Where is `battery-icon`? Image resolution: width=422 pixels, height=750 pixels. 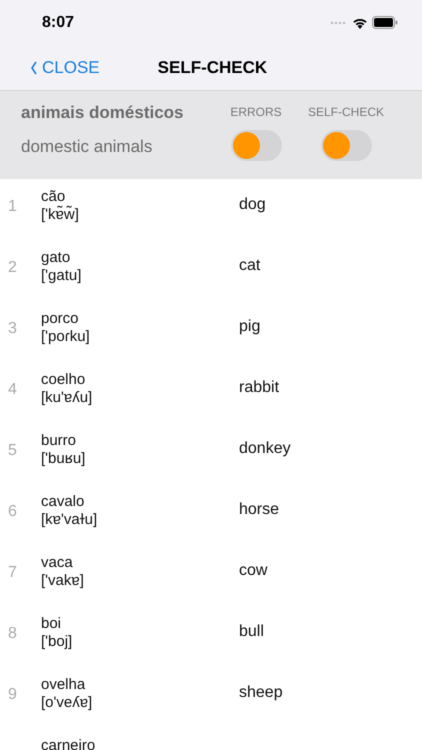
battery-icon is located at coordinates (385, 22).